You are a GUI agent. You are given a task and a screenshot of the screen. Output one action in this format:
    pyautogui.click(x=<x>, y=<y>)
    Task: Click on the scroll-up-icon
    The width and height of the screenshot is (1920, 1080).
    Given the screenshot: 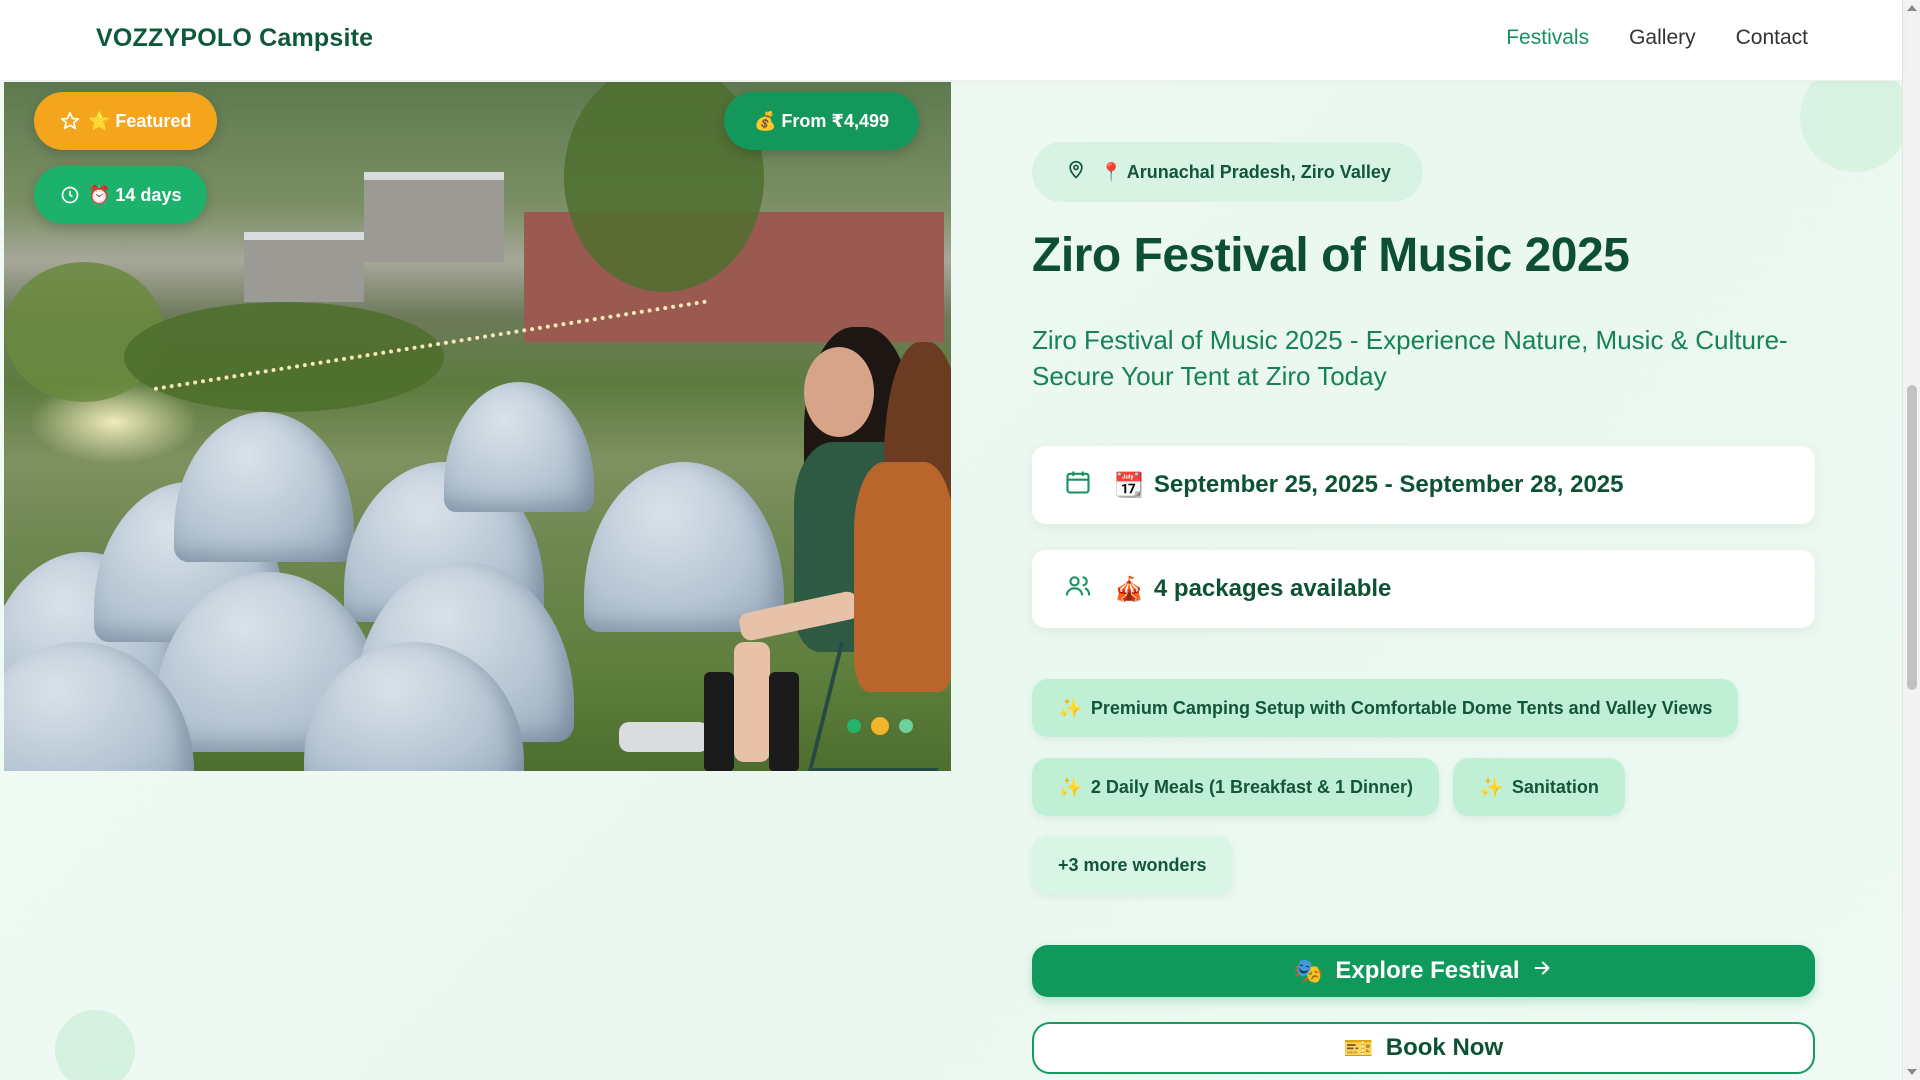 What is the action you would take?
    pyautogui.click(x=1912, y=8)
    